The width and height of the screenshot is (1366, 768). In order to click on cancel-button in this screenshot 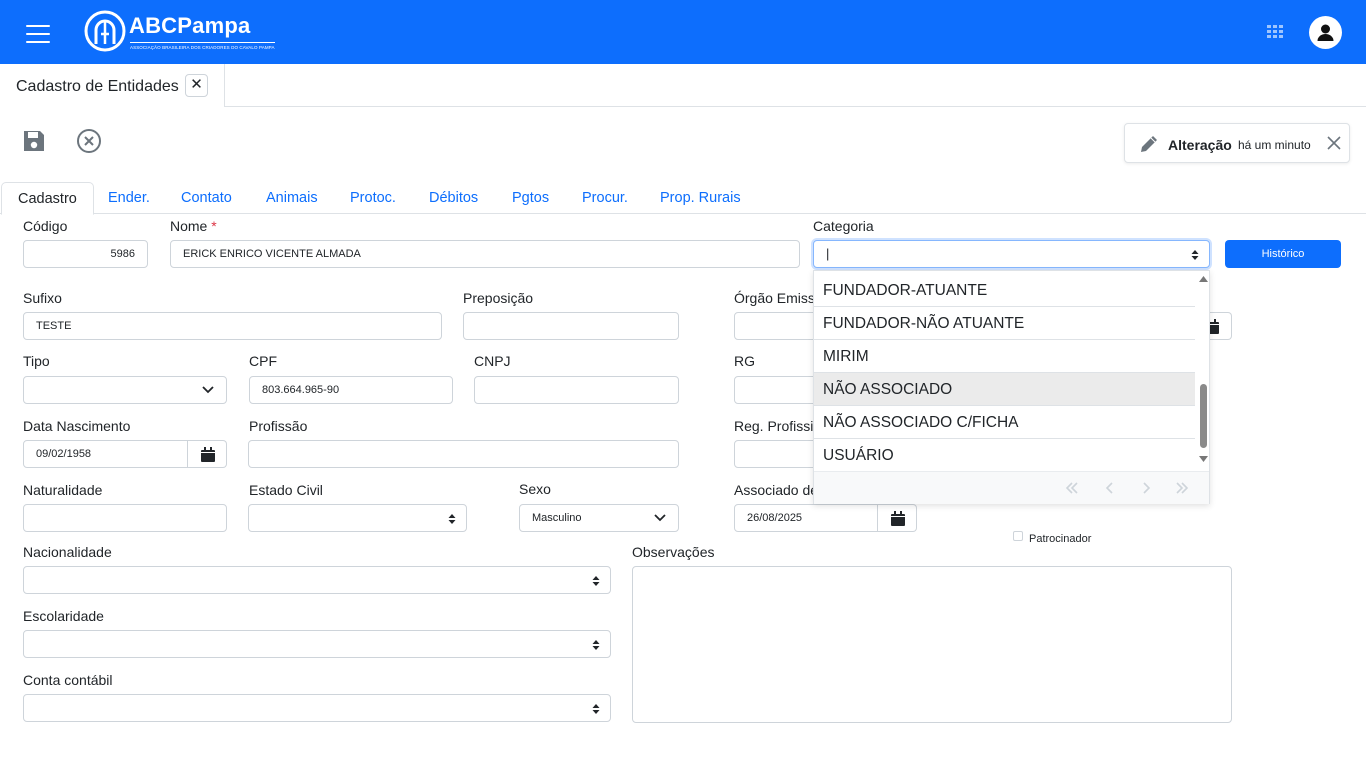, I will do `click(90, 142)`.